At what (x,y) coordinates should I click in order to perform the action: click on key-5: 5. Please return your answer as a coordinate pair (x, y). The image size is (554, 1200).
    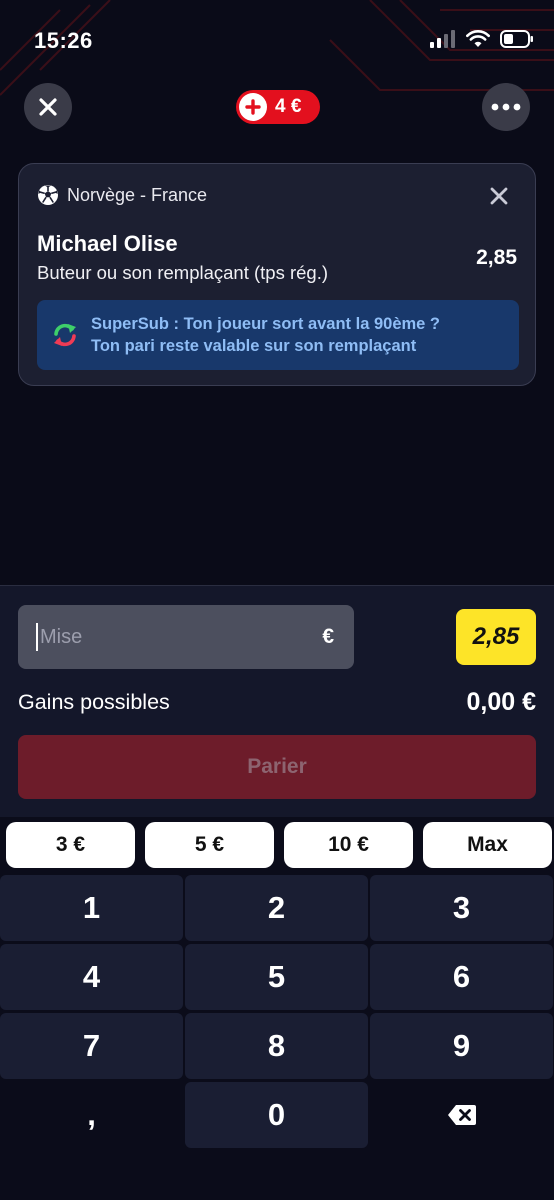
    Looking at the image, I should click on (276, 977).